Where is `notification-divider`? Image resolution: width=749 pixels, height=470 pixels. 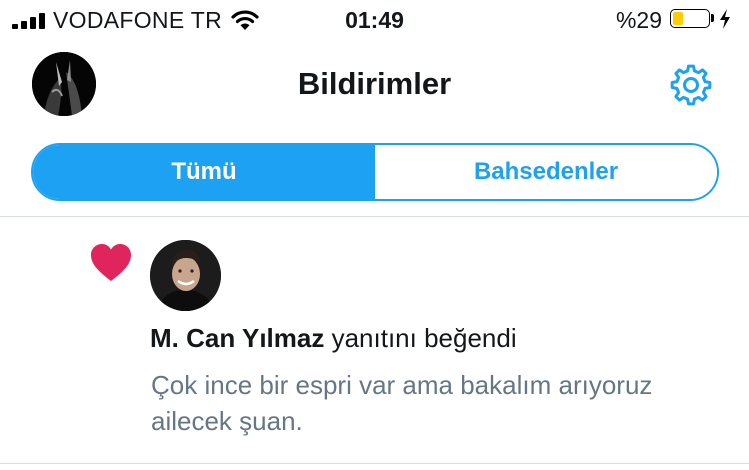
notification-divider is located at coordinates (374, 463).